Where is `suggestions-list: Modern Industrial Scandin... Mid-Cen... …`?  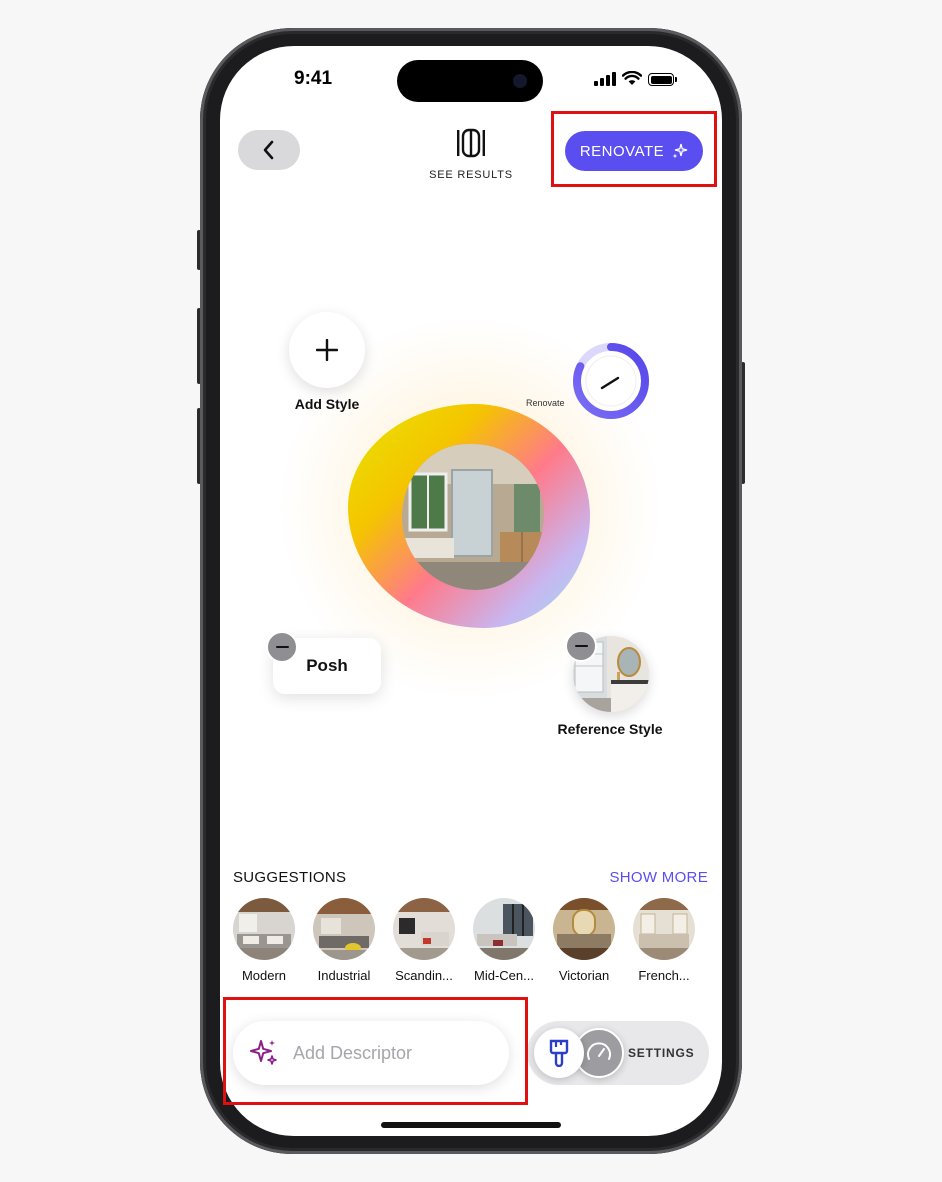
suggestions-list: Modern Industrial Scandin... Mid-Cen... … is located at coordinates (464, 940).